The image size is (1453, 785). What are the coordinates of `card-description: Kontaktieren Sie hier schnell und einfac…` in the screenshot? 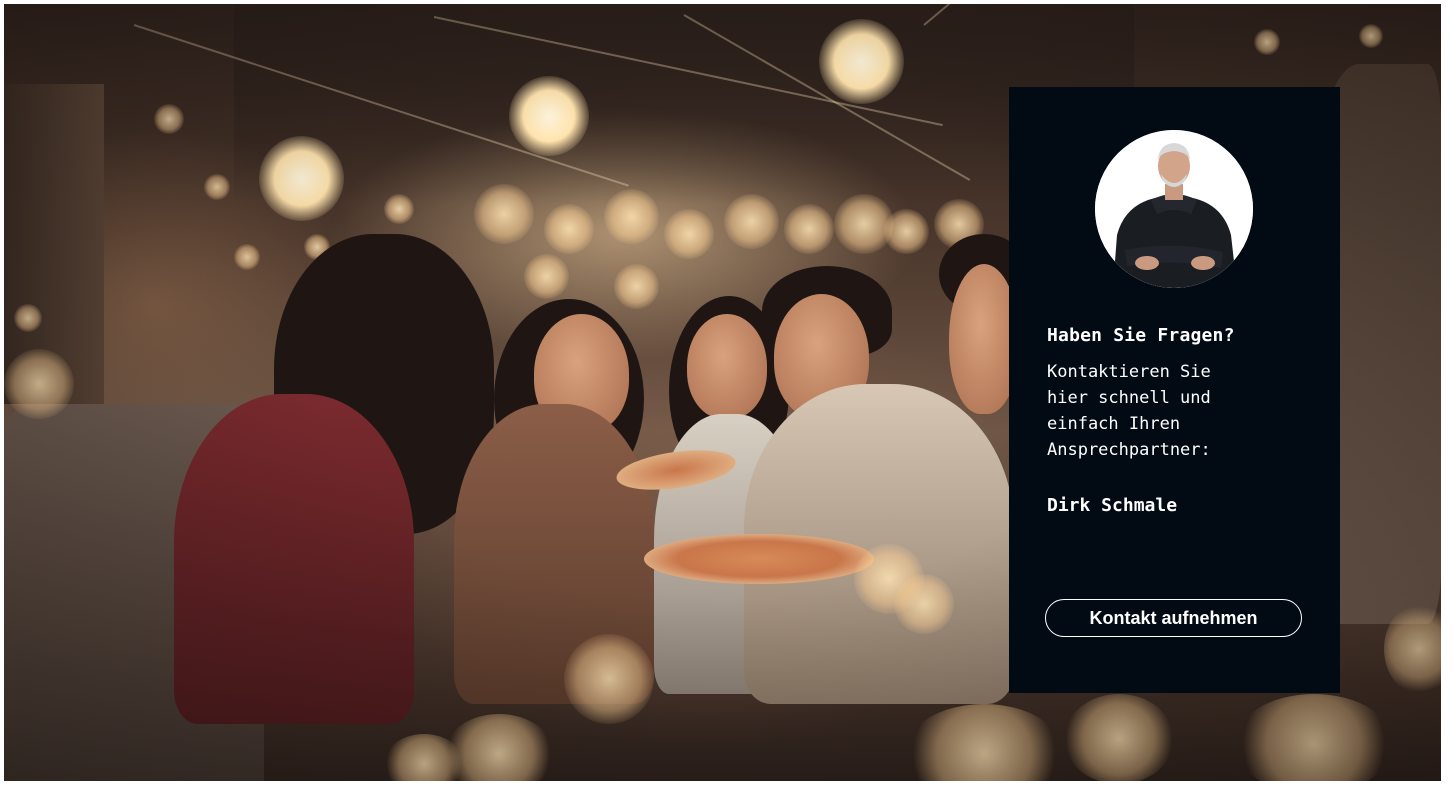 It's located at (1129, 411).